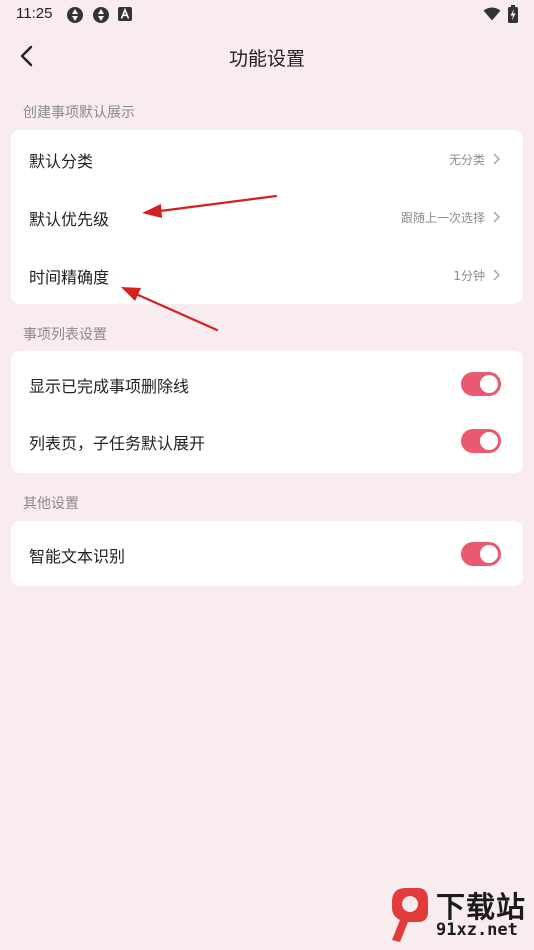 The image size is (534, 950). I want to click on smart-text-toggle, so click(481, 554).